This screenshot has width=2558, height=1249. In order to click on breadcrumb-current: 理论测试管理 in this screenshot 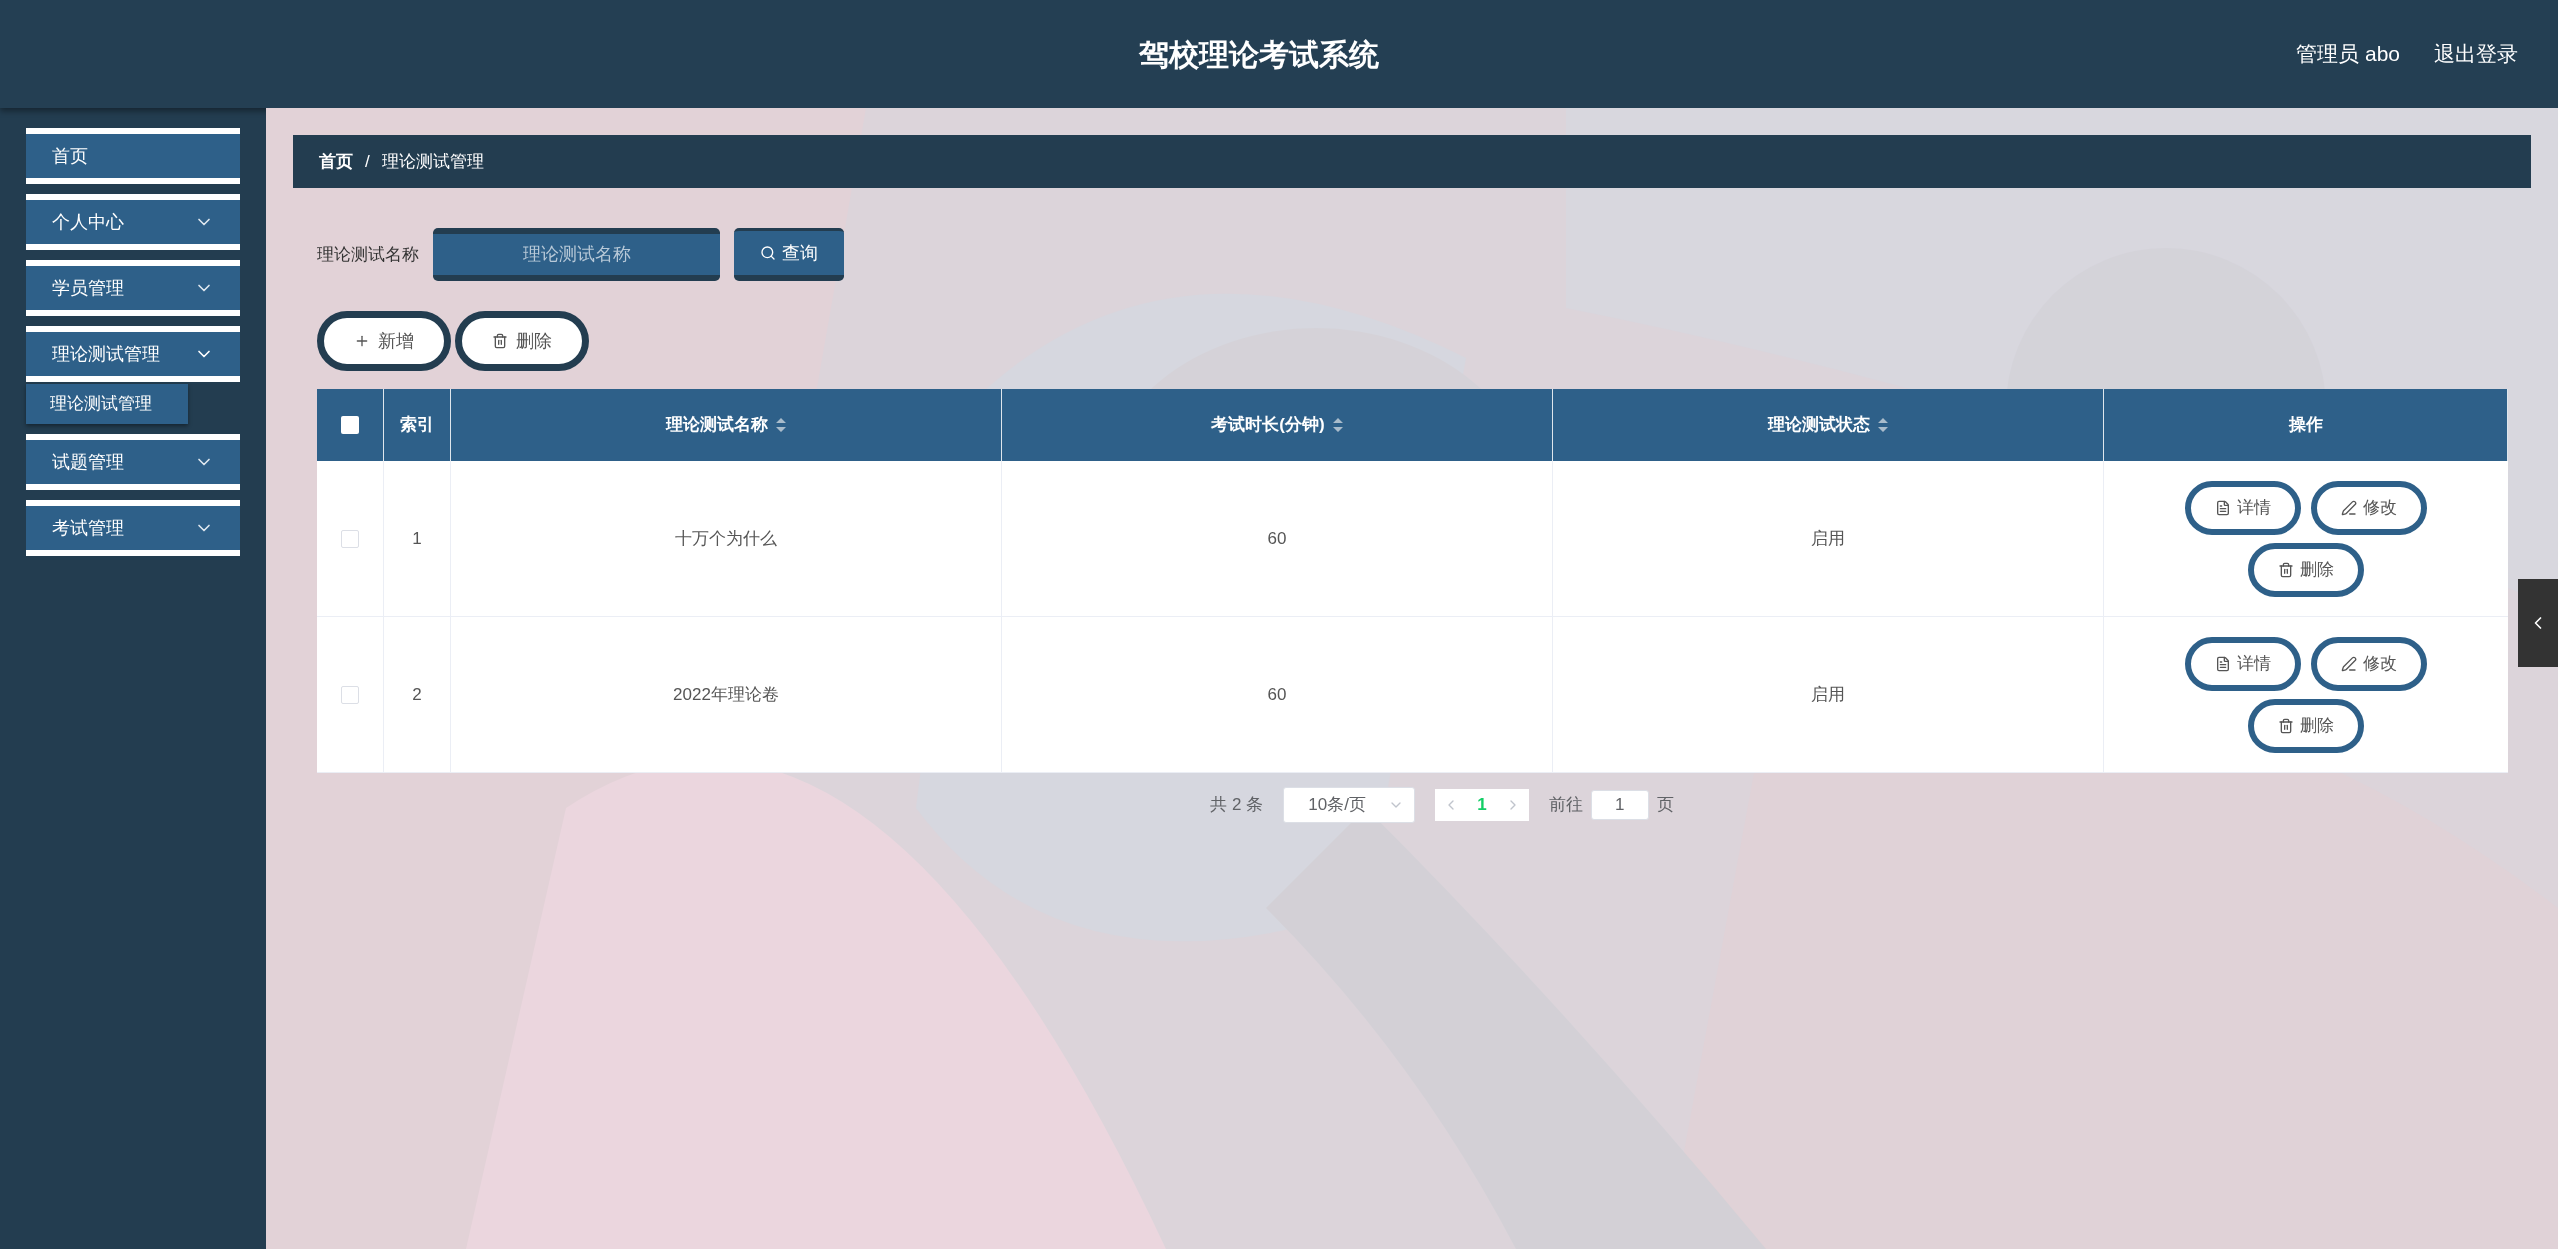, I will do `click(432, 161)`.